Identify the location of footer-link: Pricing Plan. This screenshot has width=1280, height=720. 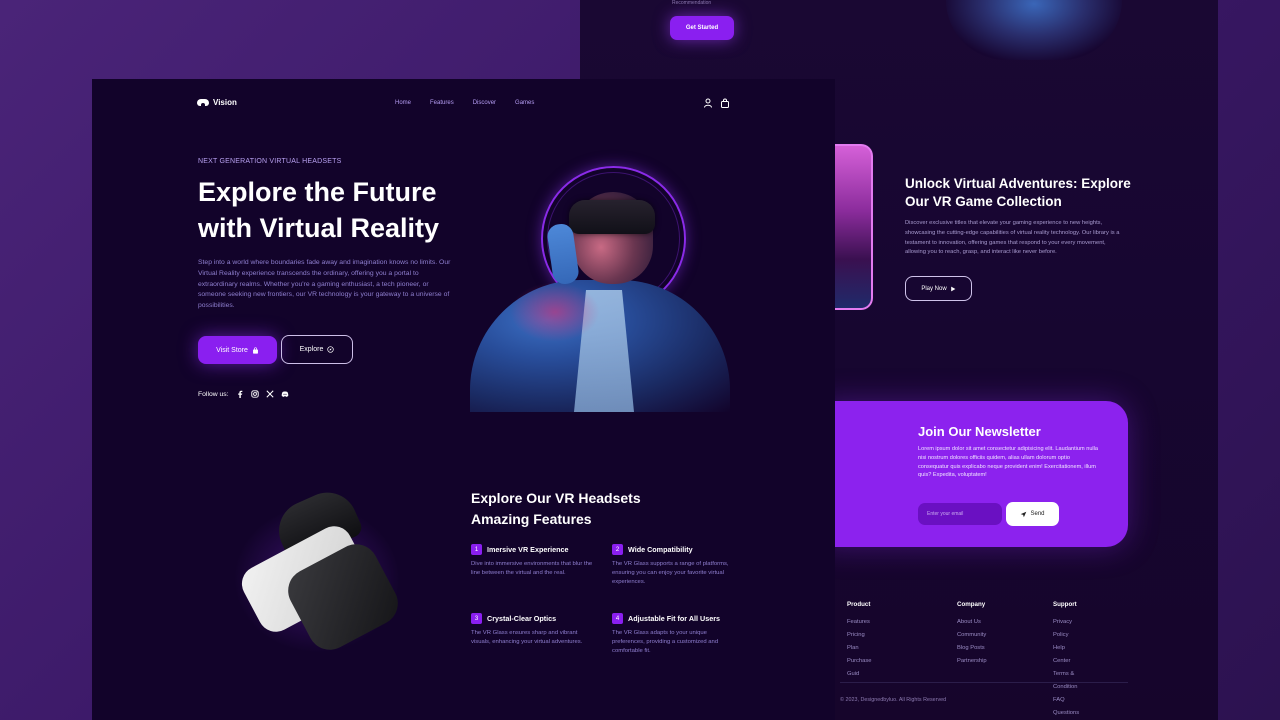
(859, 642).